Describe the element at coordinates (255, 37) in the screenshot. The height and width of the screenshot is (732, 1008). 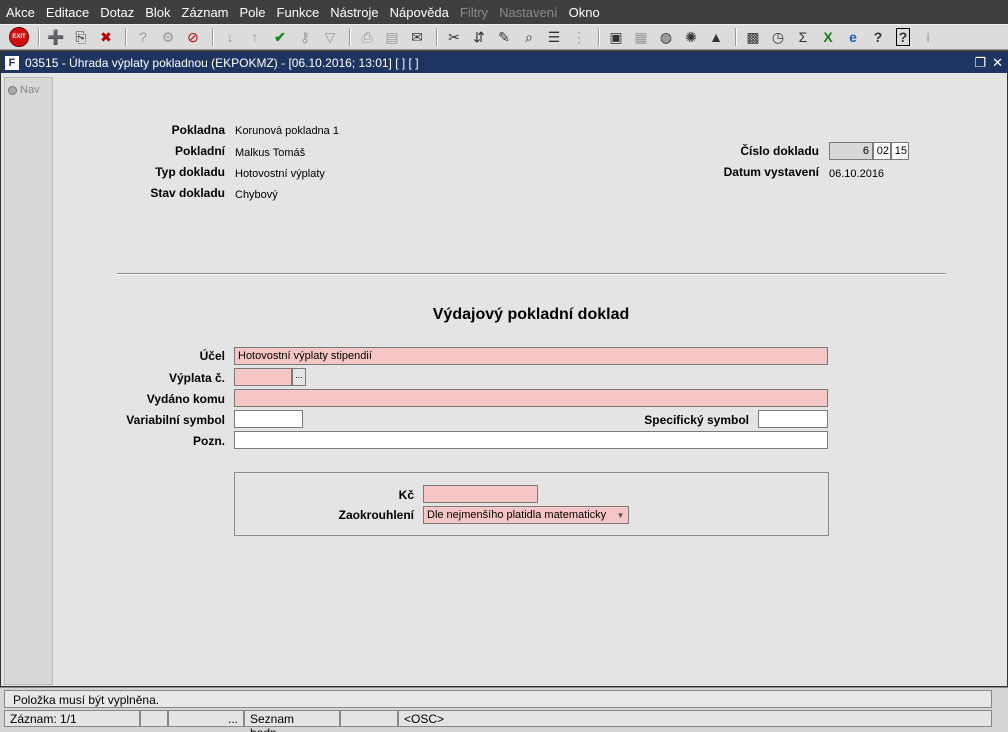
I see `sort-desc-button: ↑` at that location.